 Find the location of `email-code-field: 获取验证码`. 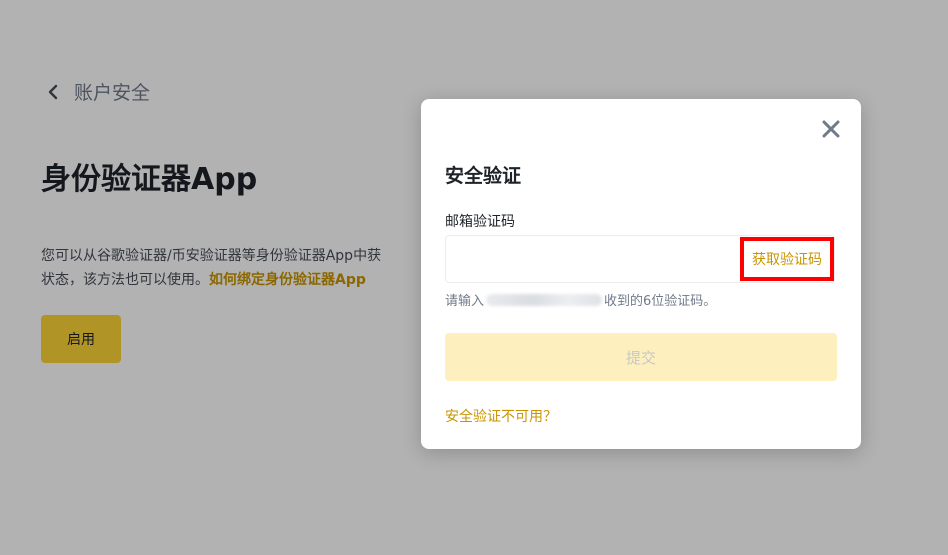

email-code-field: 获取验证码 is located at coordinates (640, 259).